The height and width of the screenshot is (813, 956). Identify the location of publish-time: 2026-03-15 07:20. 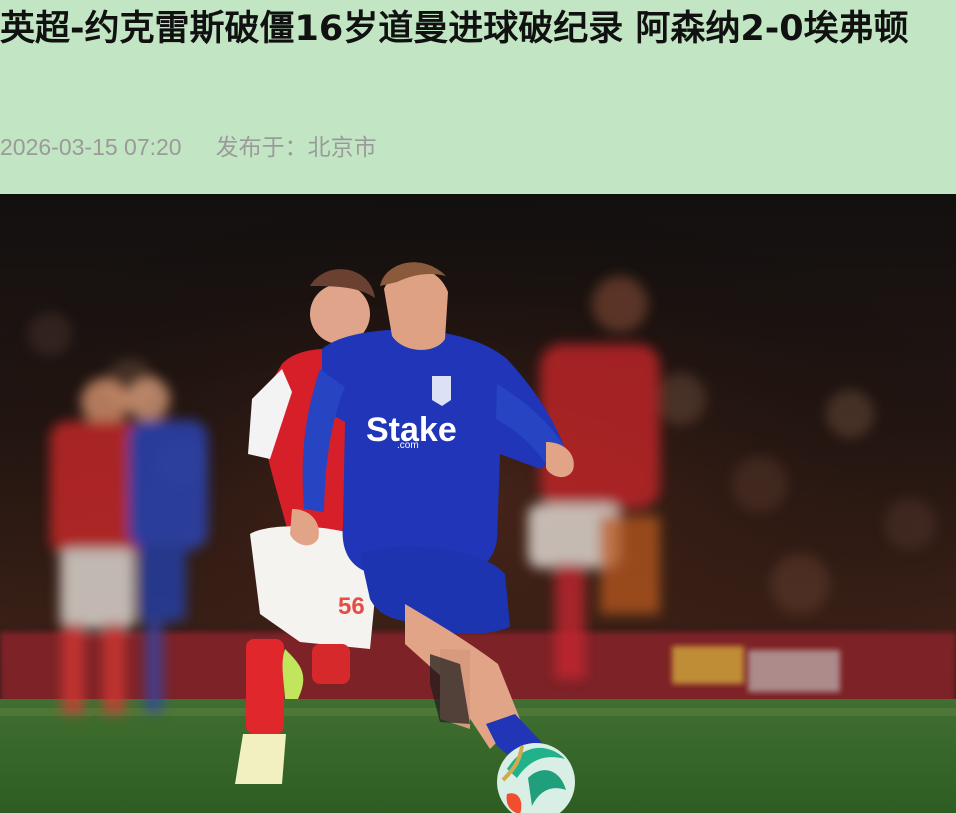
(91, 147).